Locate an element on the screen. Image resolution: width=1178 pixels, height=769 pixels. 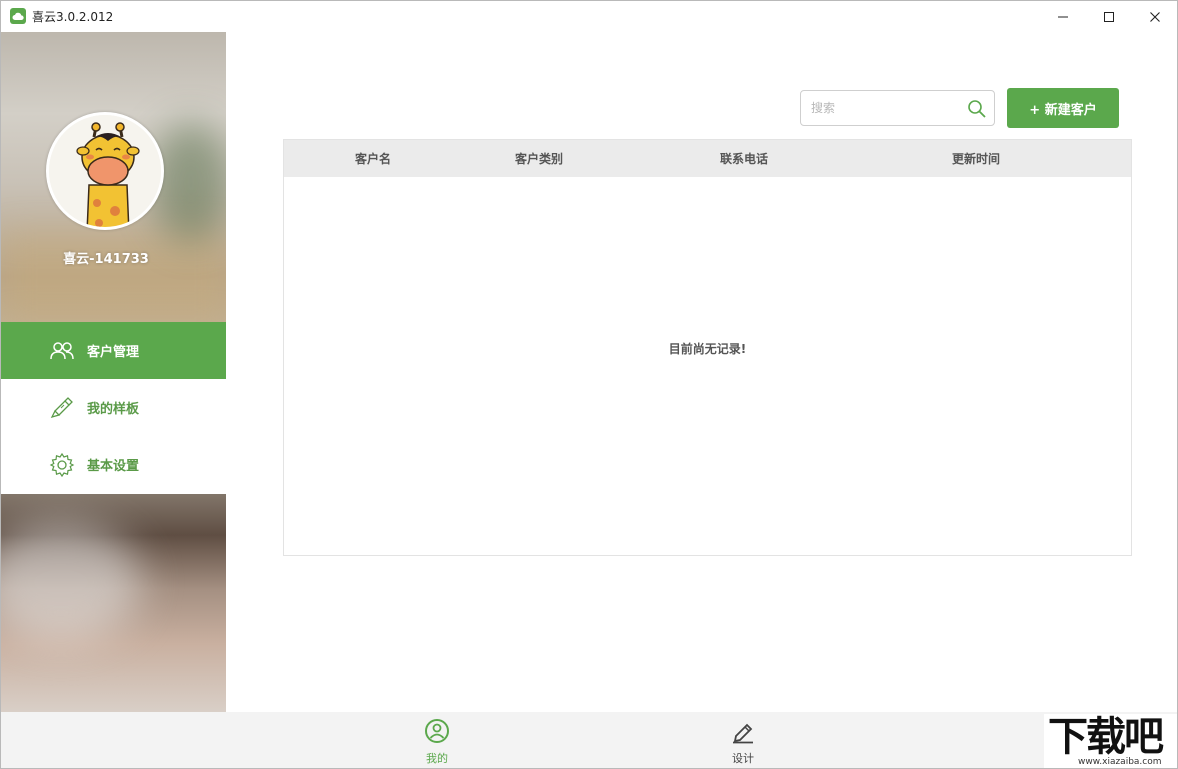
sidebar-item-label: 客户管理 is located at coordinates (113, 352).